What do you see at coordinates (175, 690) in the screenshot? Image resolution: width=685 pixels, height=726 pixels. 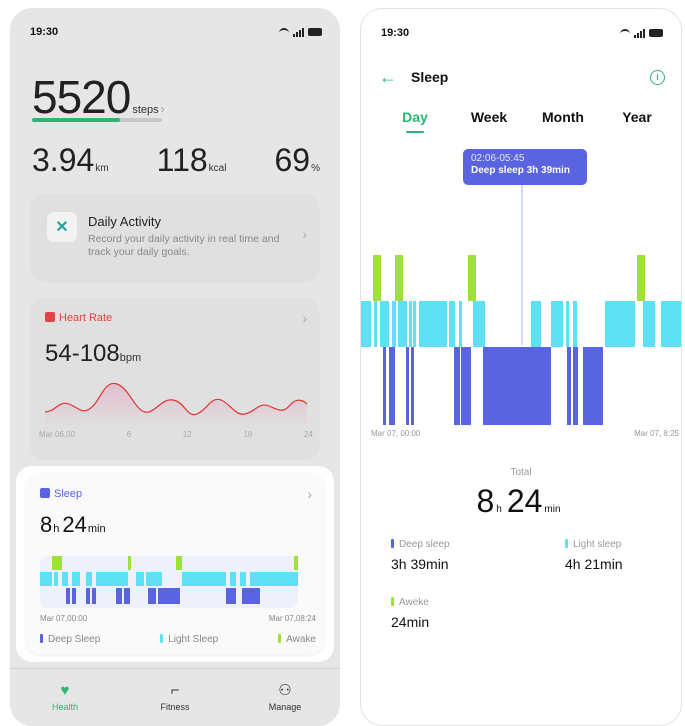 I see `shoe-icon: ⌐` at bounding box center [175, 690].